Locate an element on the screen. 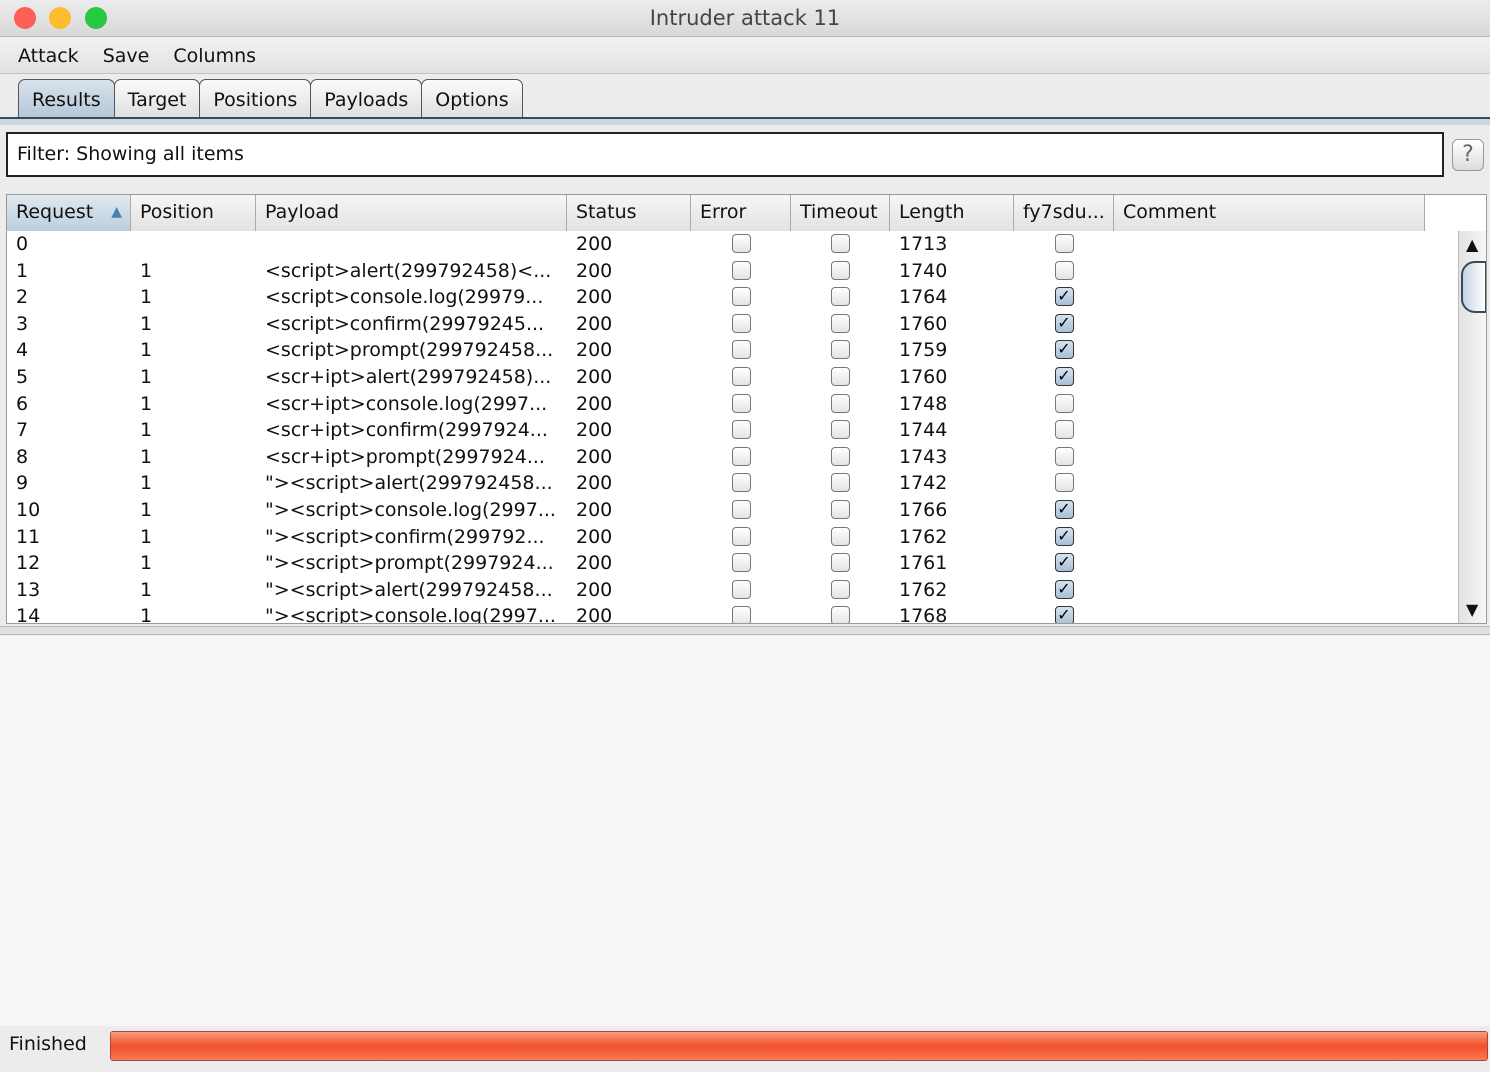 This screenshot has height=1072, width=1490. cell-request: 12 is located at coordinates (28, 563).